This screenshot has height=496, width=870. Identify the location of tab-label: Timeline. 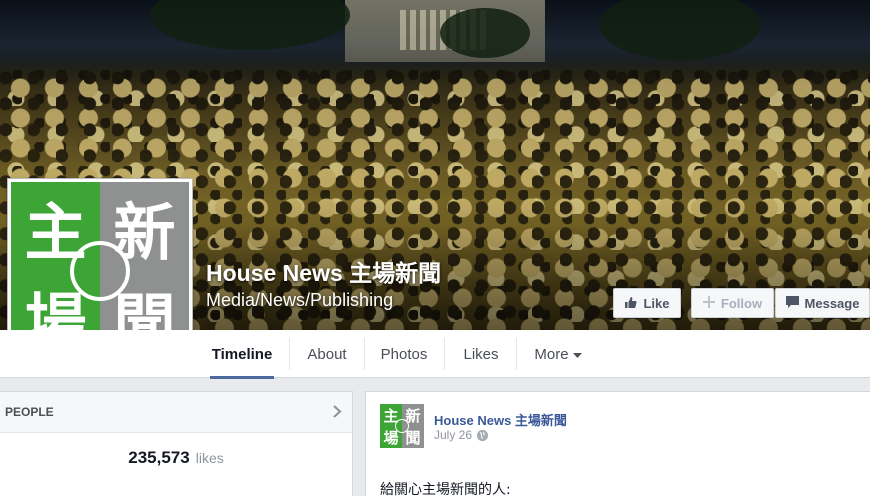
(242, 354).